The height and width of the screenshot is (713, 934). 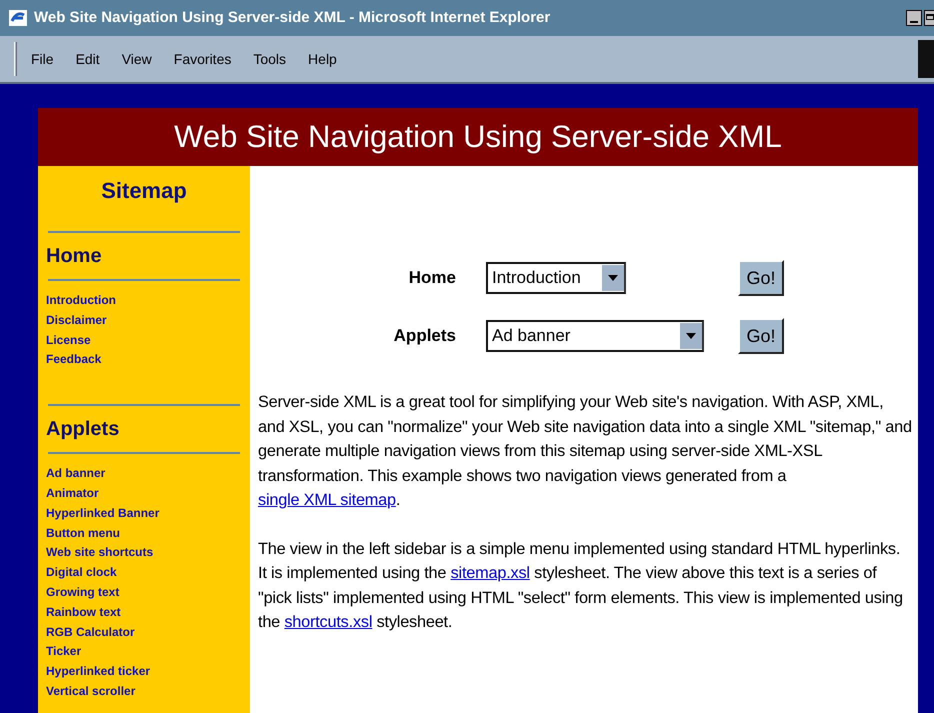 What do you see at coordinates (83, 534) in the screenshot?
I see `sidebar-link: Button menu` at bounding box center [83, 534].